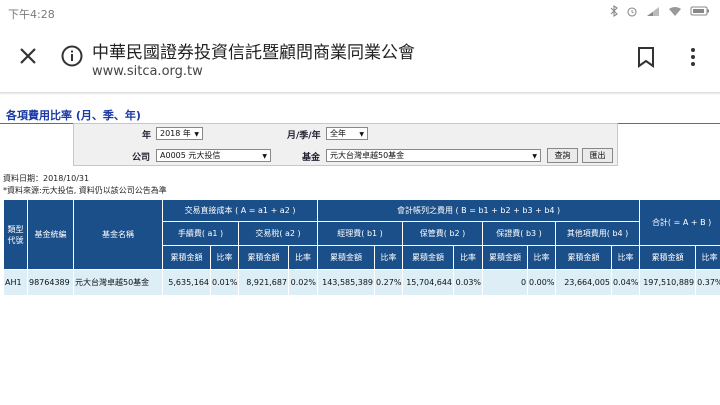  What do you see at coordinates (699, 11) in the screenshot?
I see `battery-icon` at bounding box center [699, 11].